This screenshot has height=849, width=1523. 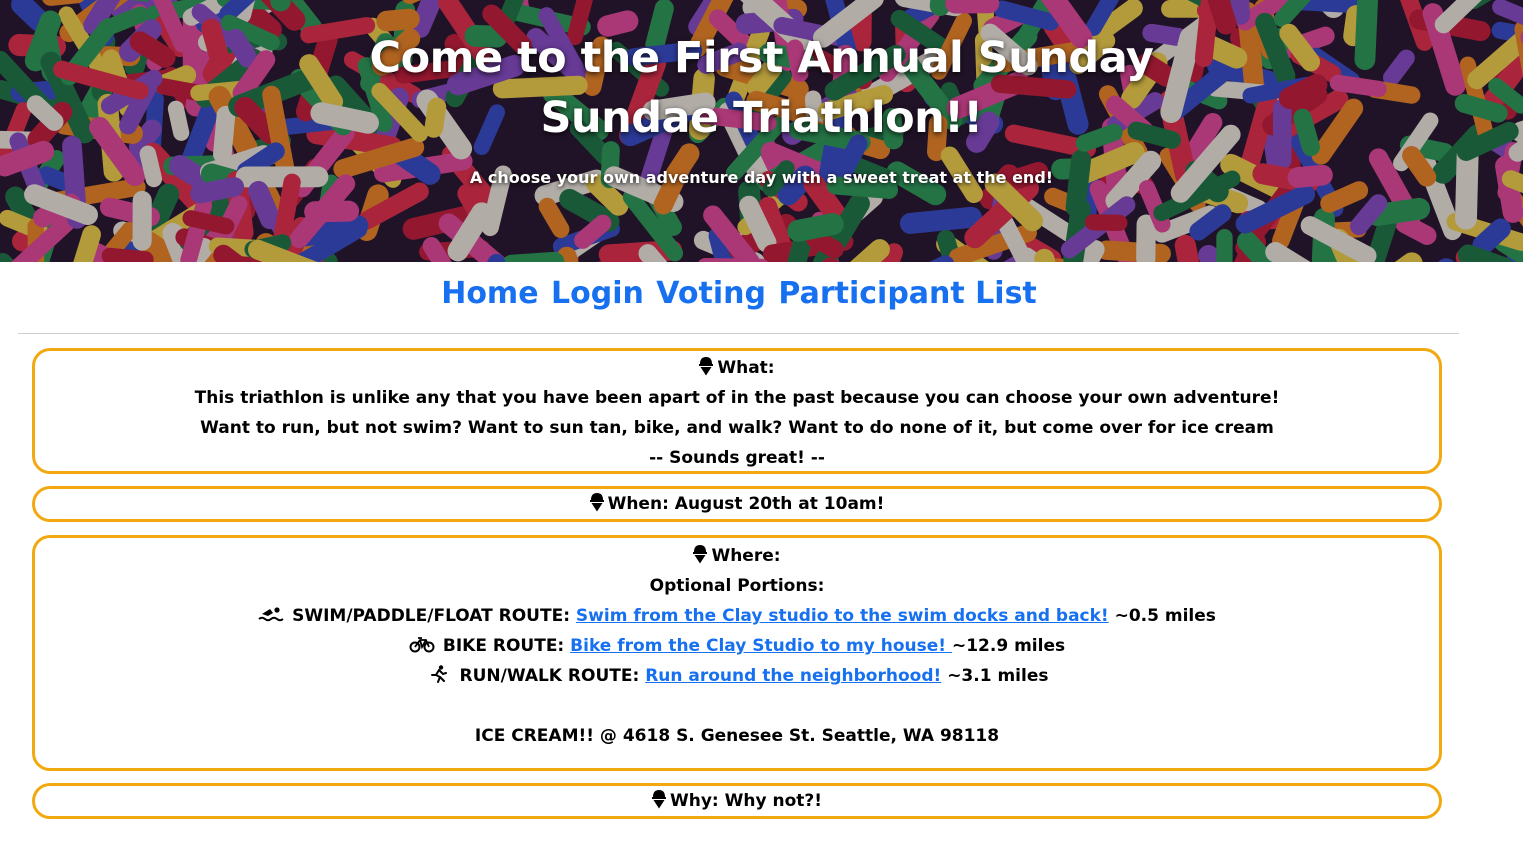 What do you see at coordinates (1165, 616) in the screenshot?
I see `swim-route-distance: ~0.5 miles` at bounding box center [1165, 616].